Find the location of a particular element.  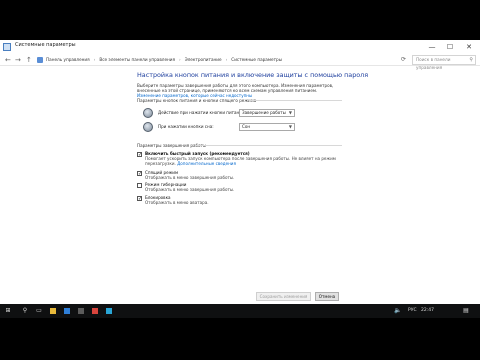

search-placeholder: Поиск в панели управления is located at coordinates (433, 63).